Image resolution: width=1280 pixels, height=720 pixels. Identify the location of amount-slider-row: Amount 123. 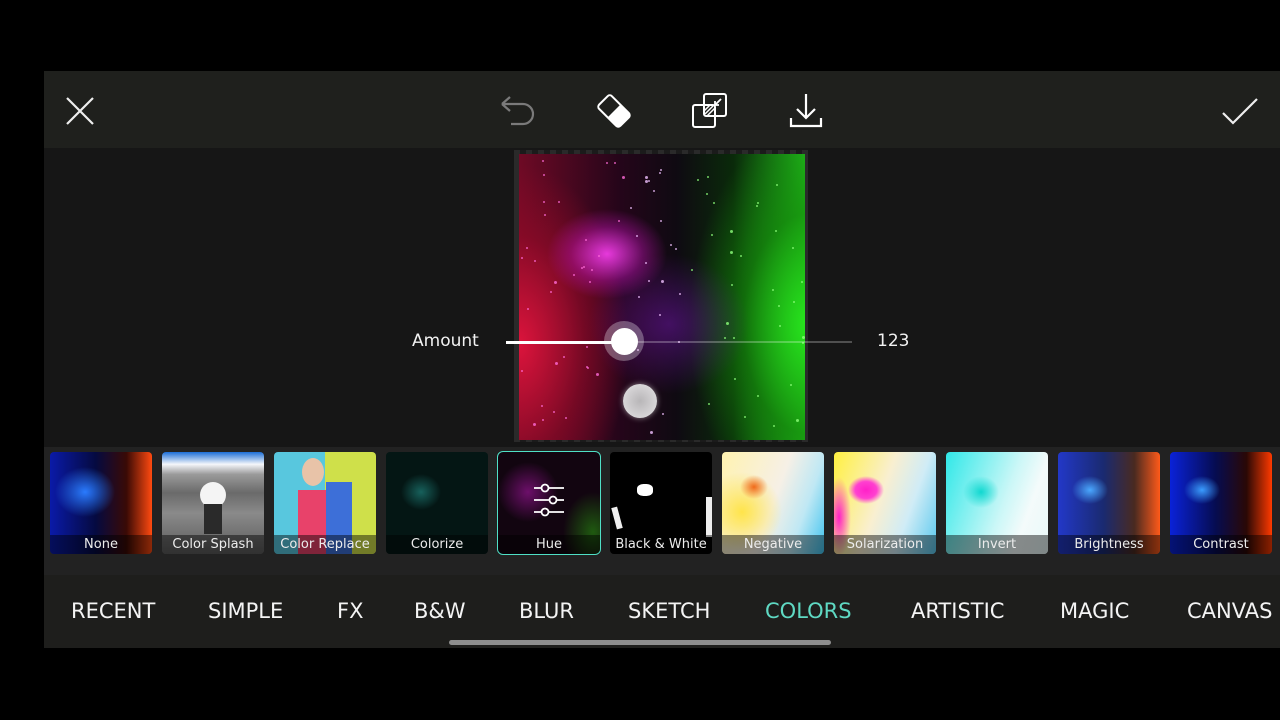
(662, 341).